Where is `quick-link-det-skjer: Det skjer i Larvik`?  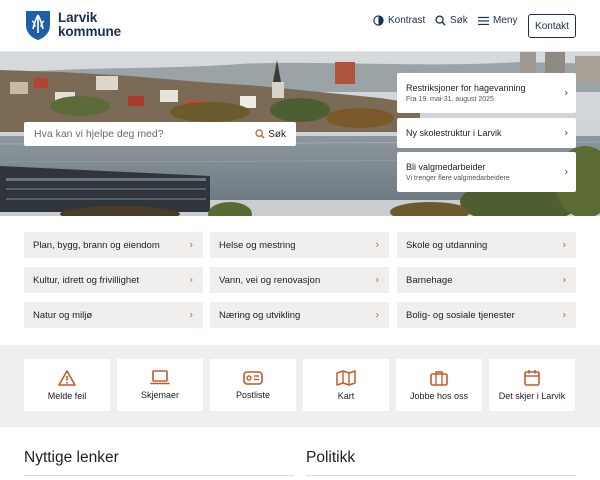
quick-link-det-skjer: Det skjer i Larvik is located at coordinates (532, 385).